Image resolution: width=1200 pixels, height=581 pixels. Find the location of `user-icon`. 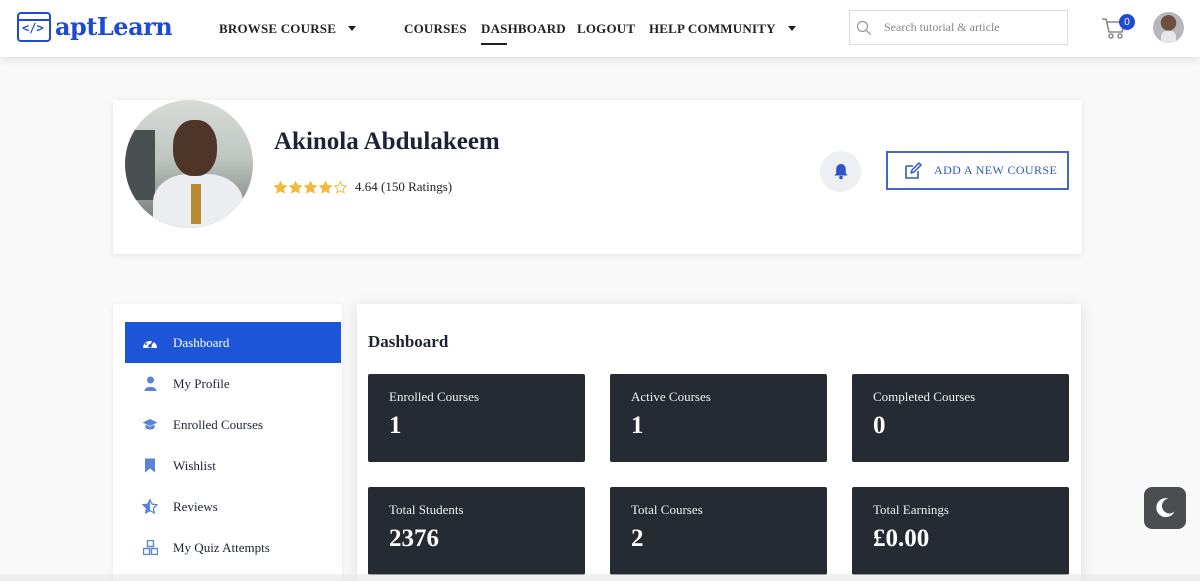

user-icon is located at coordinates (150, 384).